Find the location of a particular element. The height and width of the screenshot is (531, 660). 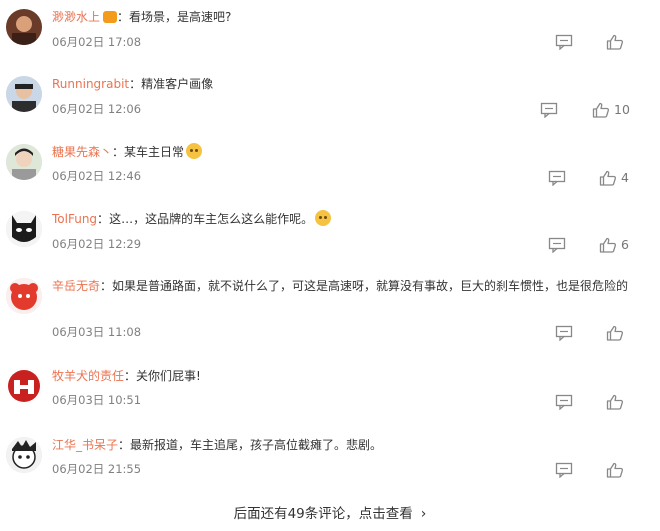

comment-time: 06月02日 17:08 is located at coordinates (97, 42).